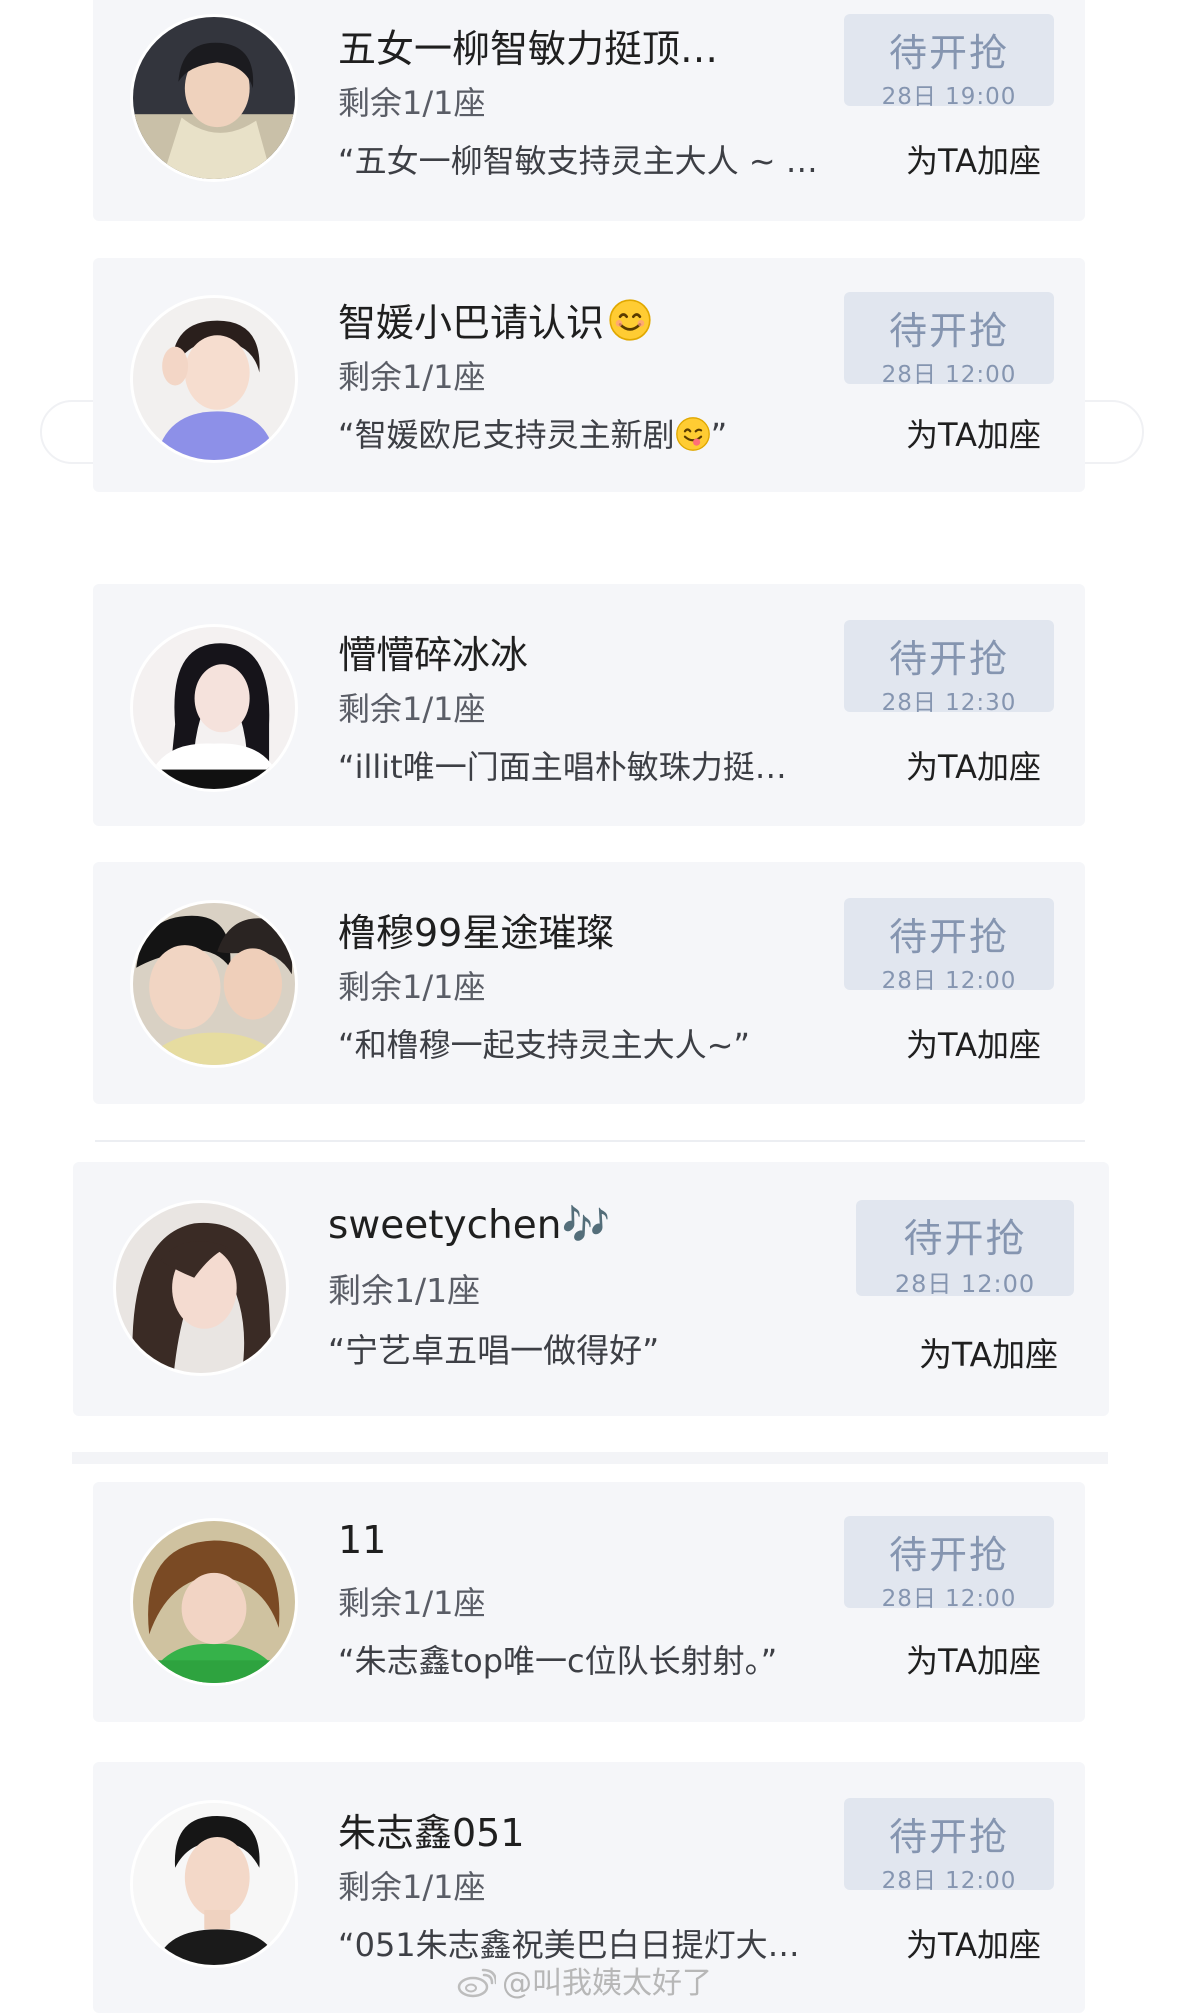  I want to click on watermark-text: @叫我姨太好了, so click(607, 1983).